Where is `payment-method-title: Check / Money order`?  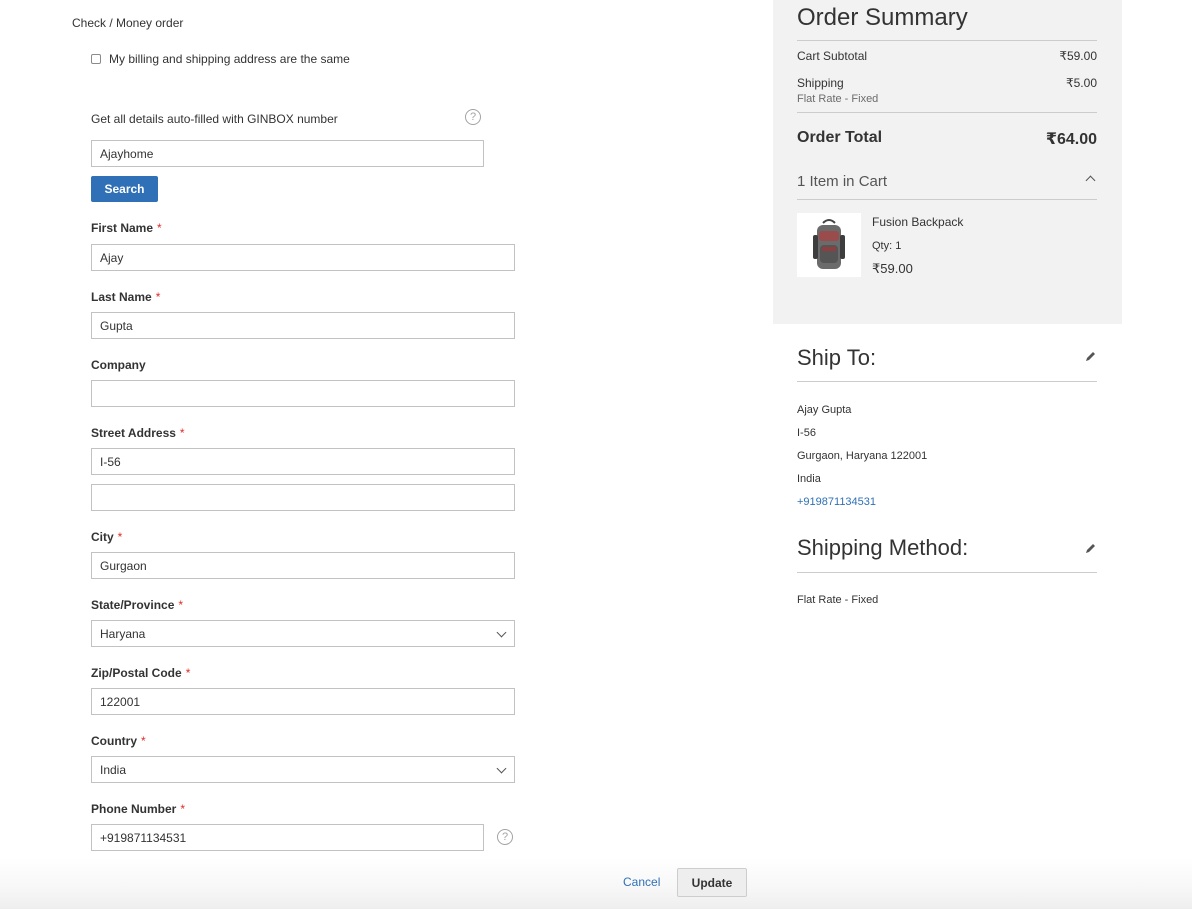
payment-method-title: Check / Money order is located at coordinates (128, 23).